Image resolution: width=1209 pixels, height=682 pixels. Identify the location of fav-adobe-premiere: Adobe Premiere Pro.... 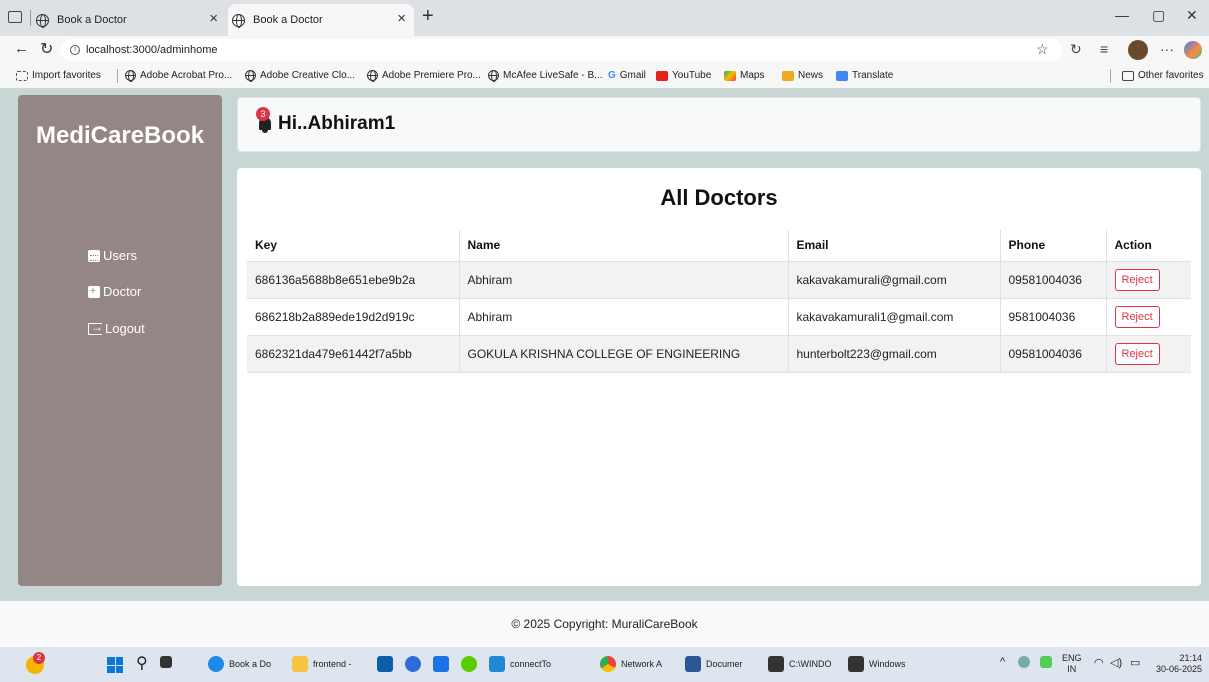
(424, 76).